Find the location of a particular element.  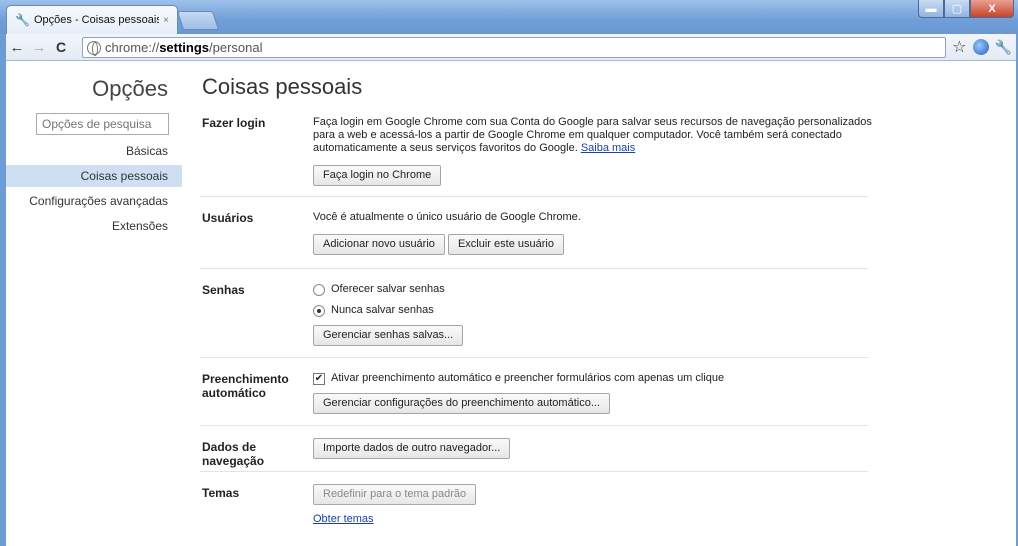

url-scheme: chrome:// is located at coordinates (132, 47).